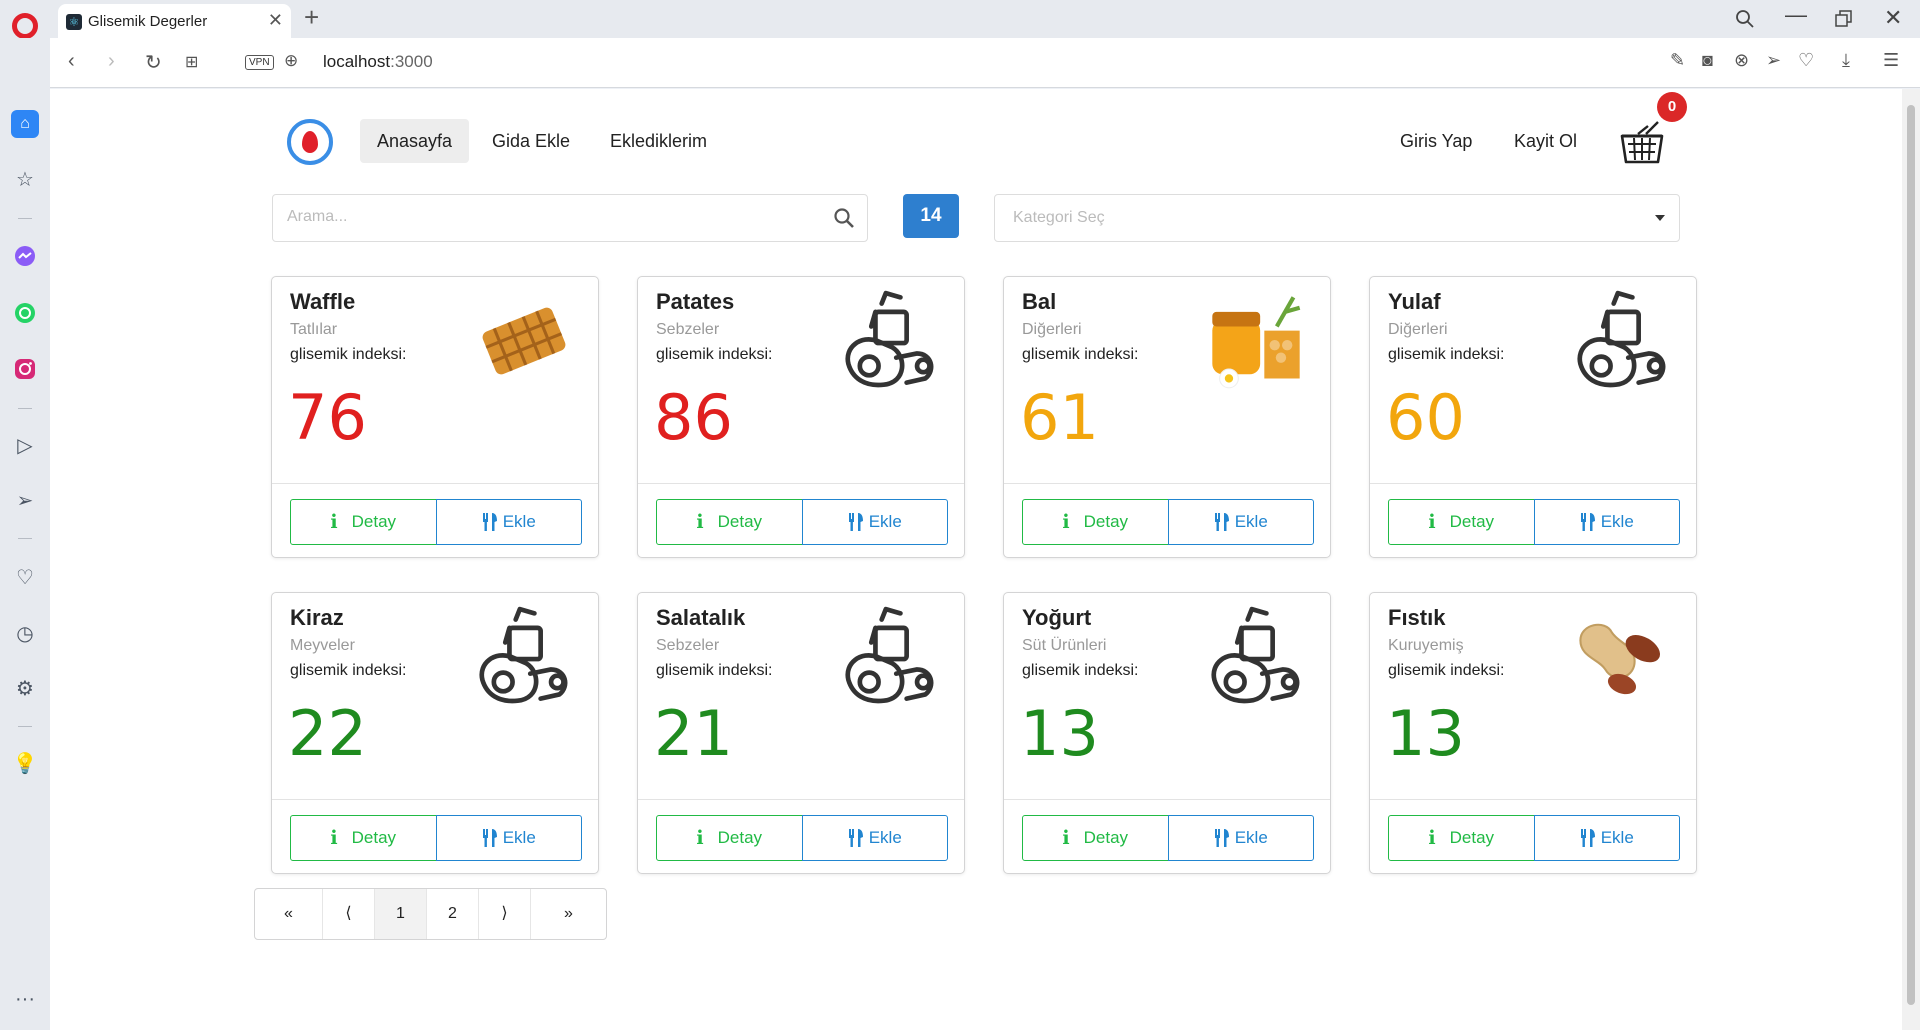 This screenshot has height=1030, width=1920. I want to click on player-icon: ▷, so click(25, 445).